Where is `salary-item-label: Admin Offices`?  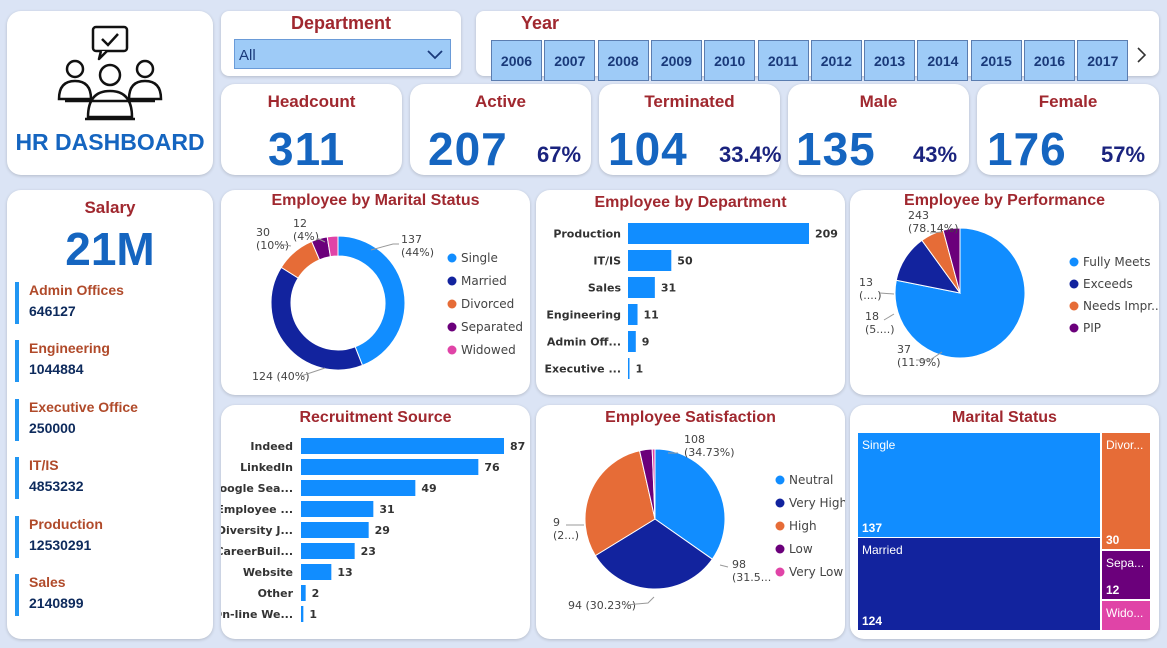 salary-item-label: Admin Offices is located at coordinates (76, 290).